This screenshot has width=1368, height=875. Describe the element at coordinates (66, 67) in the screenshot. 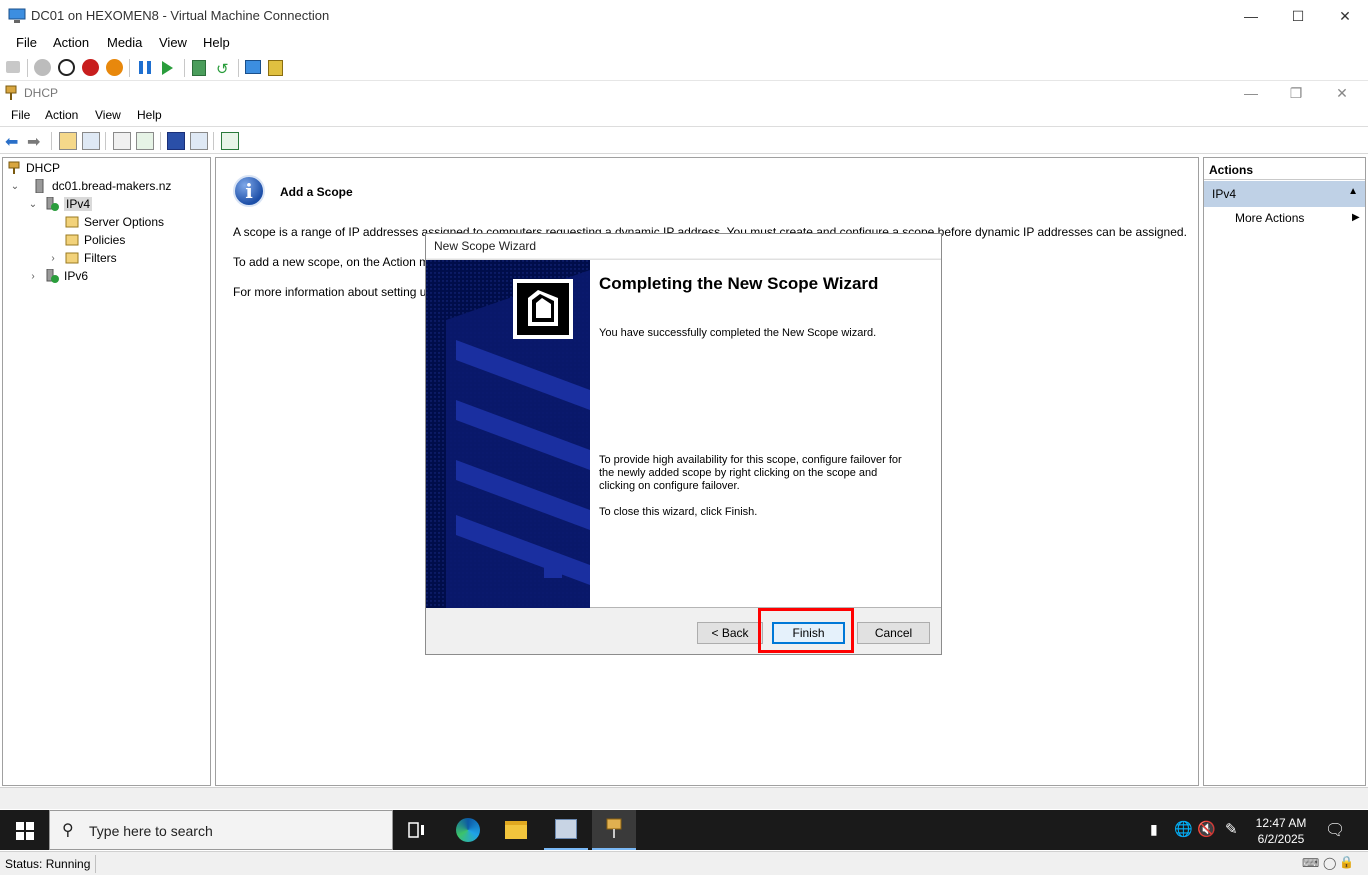

I see `turn-off-icon` at that location.